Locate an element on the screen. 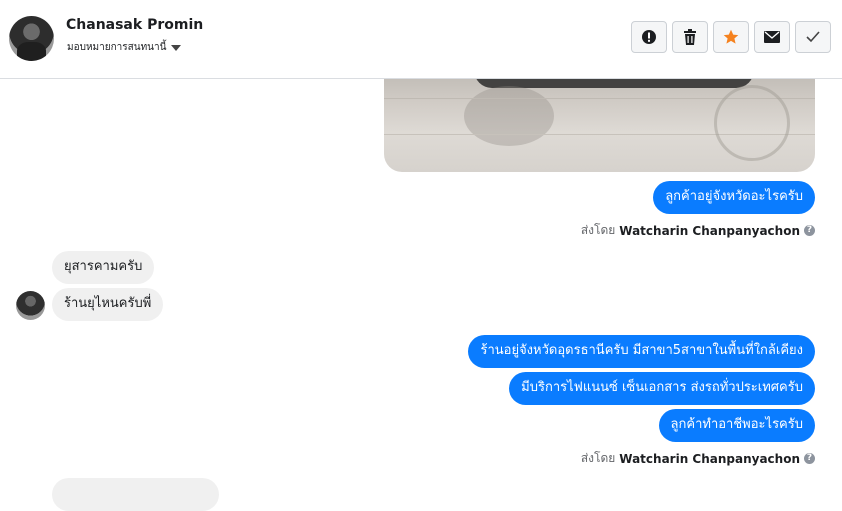 This screenshot has height=511, width=842. caret-down-icon is located at coordinates (176, 47).